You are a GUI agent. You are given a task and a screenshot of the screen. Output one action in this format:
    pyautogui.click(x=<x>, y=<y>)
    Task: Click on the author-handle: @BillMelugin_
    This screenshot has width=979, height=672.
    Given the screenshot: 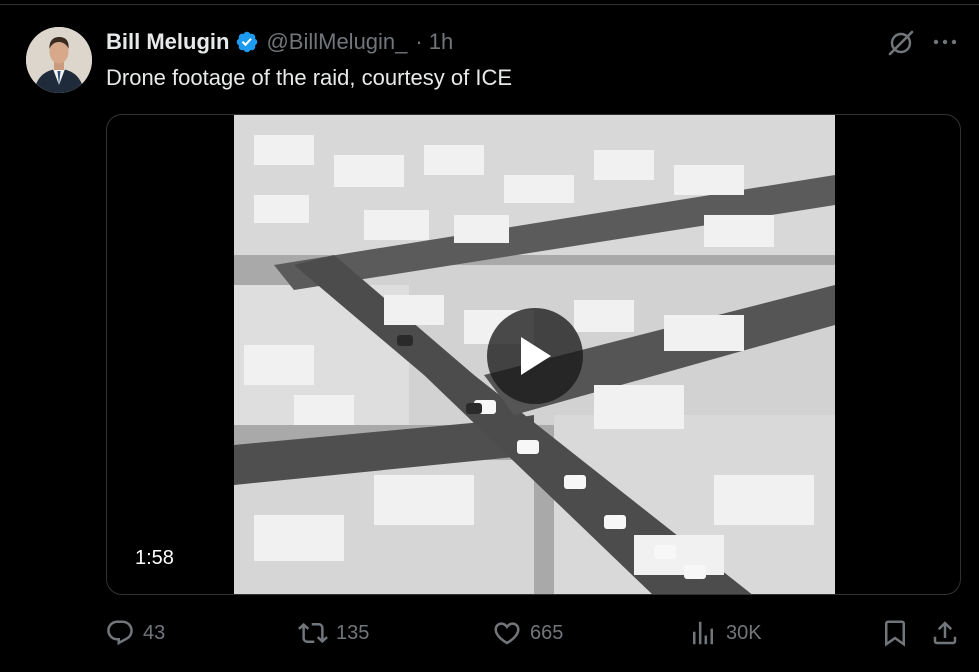 What is the action you would take?
    pyautogui.click(x=336, y=42)
    